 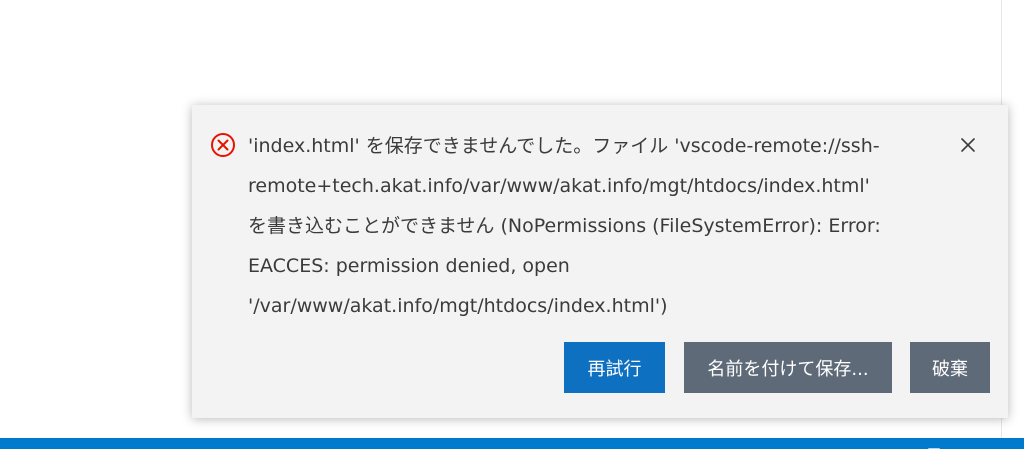 What do you see at coordinates (950, 367) in the screenshot?
I see `discard-button: 破棄` at bounding box center [950, 367].